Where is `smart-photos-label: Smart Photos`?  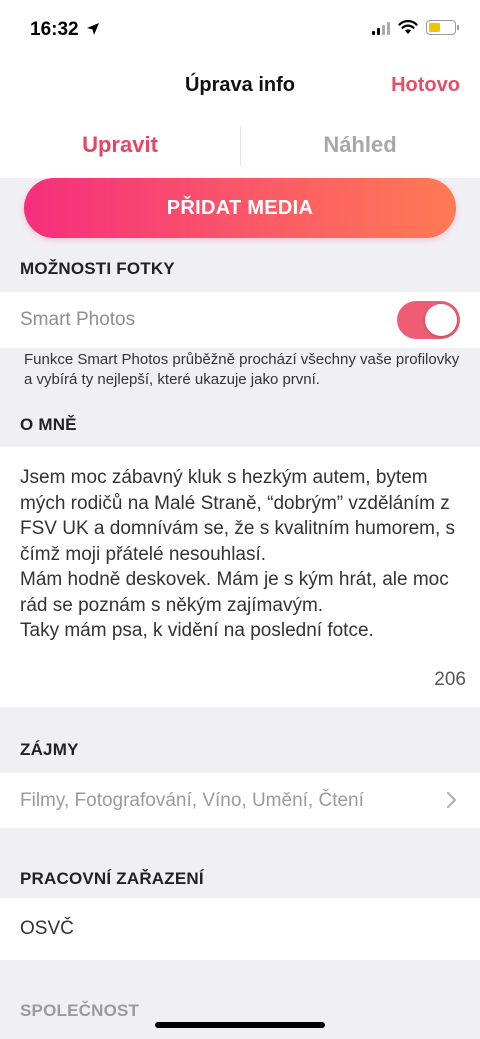
smart-photos-label: Smart Photos is located at coordinates (78, 319).